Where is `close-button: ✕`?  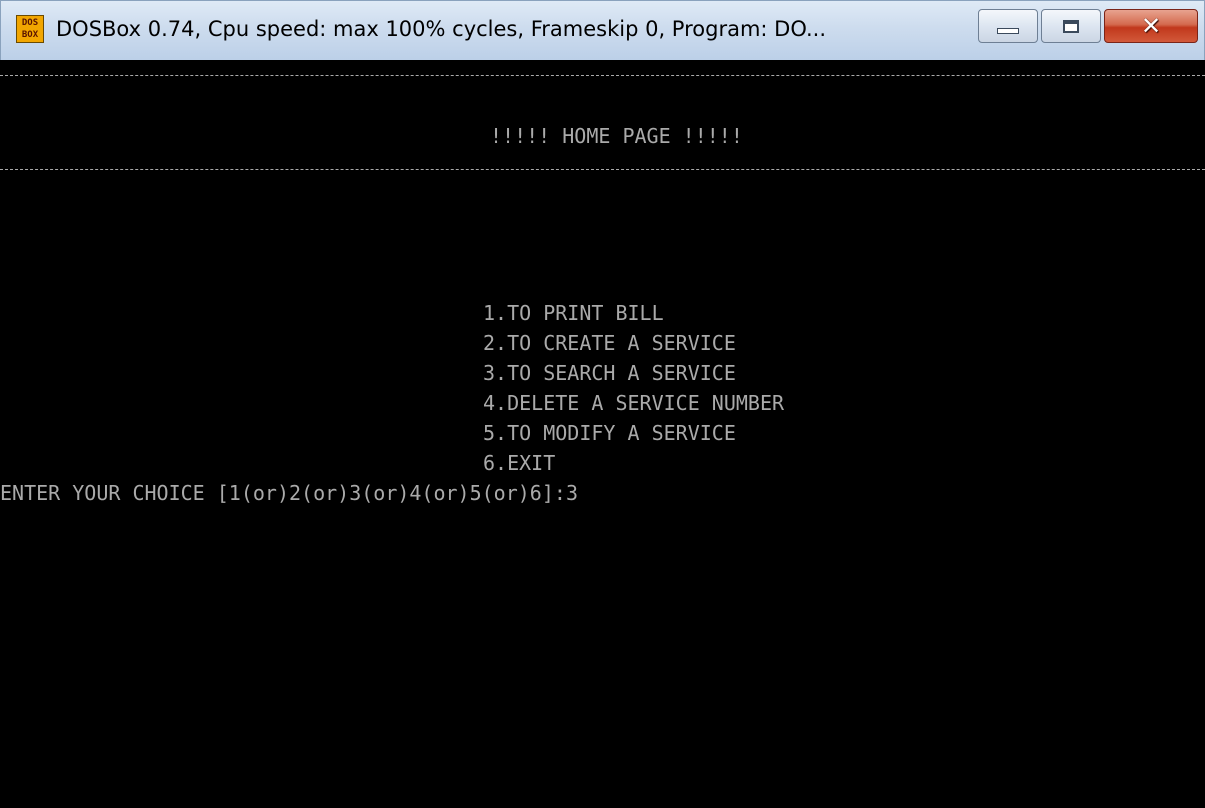 close-button: ✕ is located at coordinates (1151, 26).